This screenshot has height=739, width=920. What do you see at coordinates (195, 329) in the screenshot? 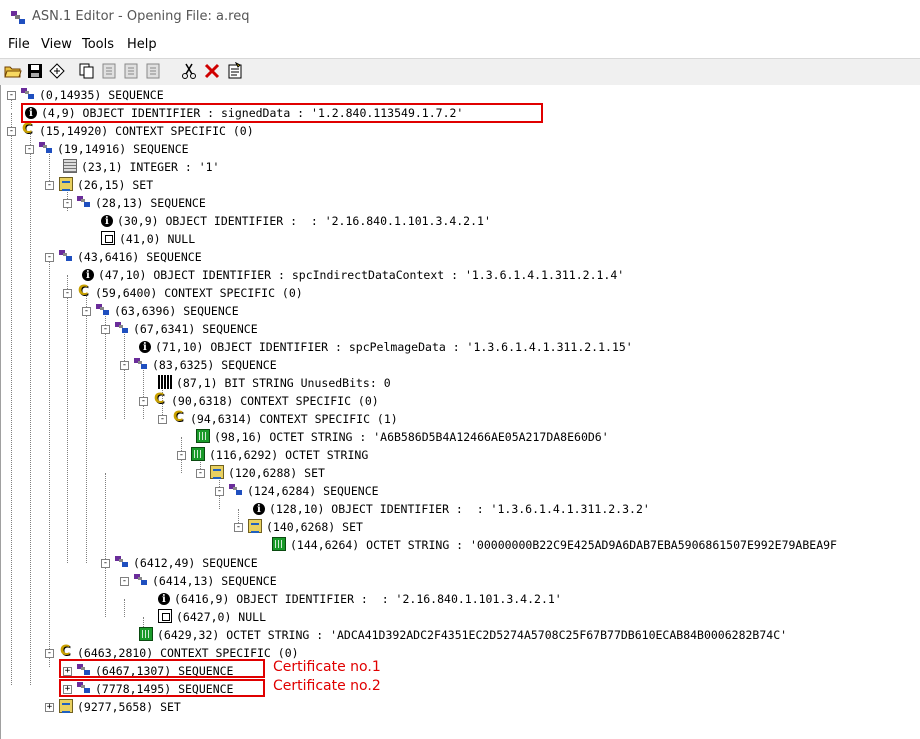
I see `tree-node-label: (67,6341) SEQUENCE` at bounding box center [195, 329].